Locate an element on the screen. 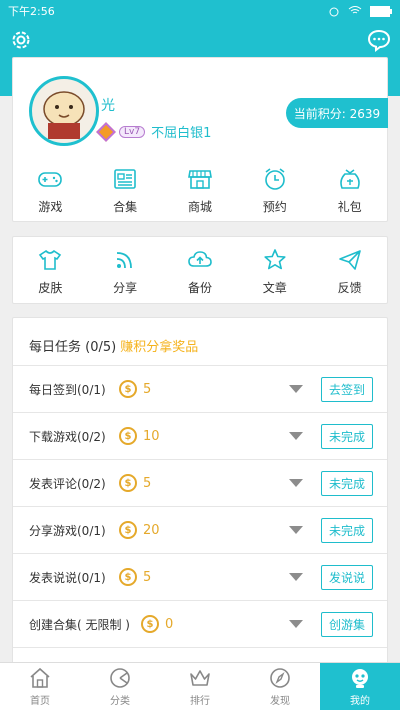 Image resolution: width=400 pixels, height=710 pixels. task-row: 下载游戏(0/2) $ 10 未完成 is located at coordinates (200, 436).